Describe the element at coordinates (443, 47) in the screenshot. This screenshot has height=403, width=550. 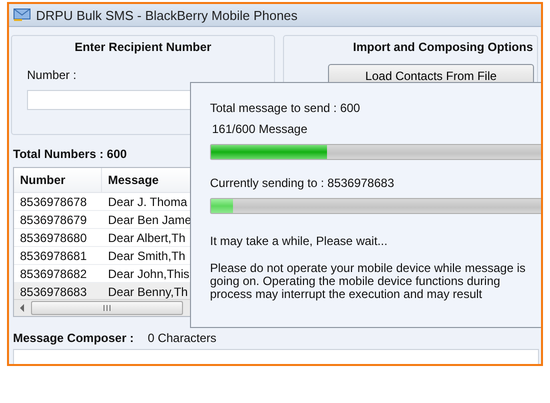
I see `group-title: Import and Composing Options` at that location.